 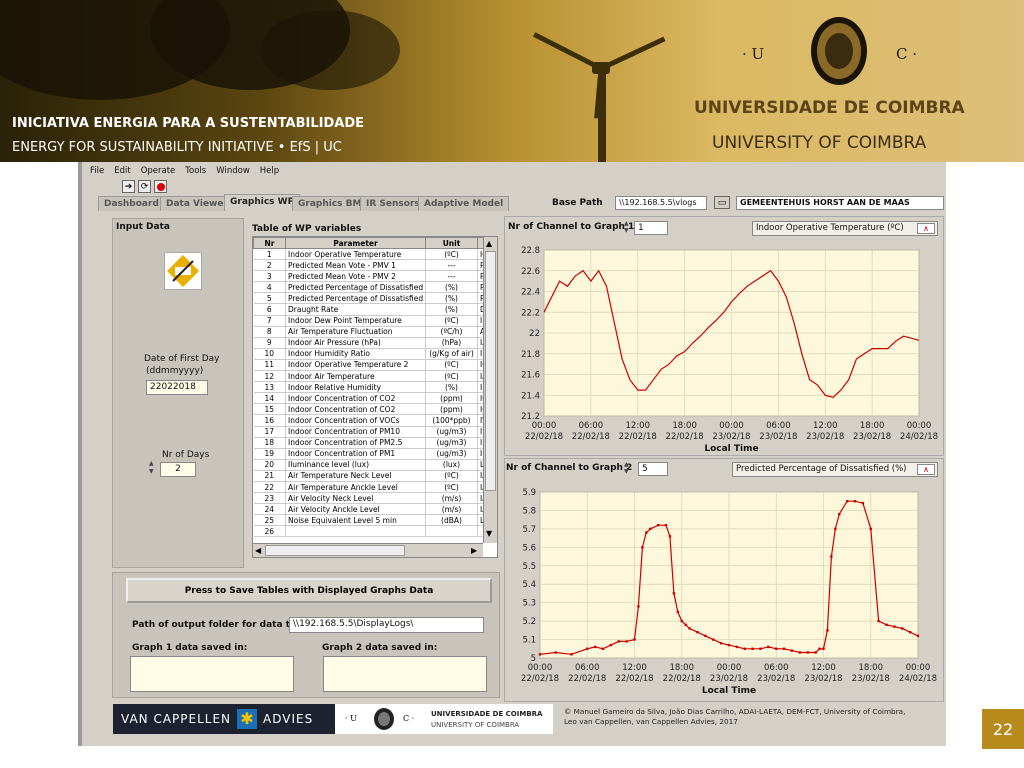 What do you see at coordinates (269, 321) in the screenshot?
I see `cell-nr: 7` at bounding box center [269, 321].